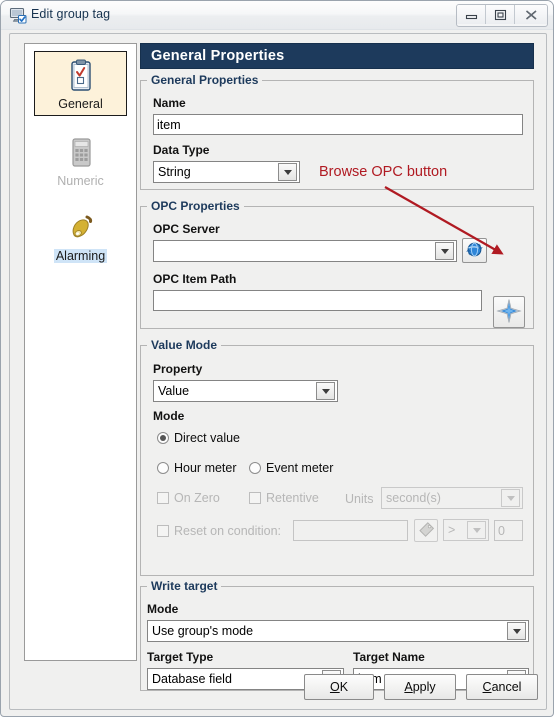 The width and height of the screenshot is (554, 718). I want to click on data-type-value: String, so click(174, 172).